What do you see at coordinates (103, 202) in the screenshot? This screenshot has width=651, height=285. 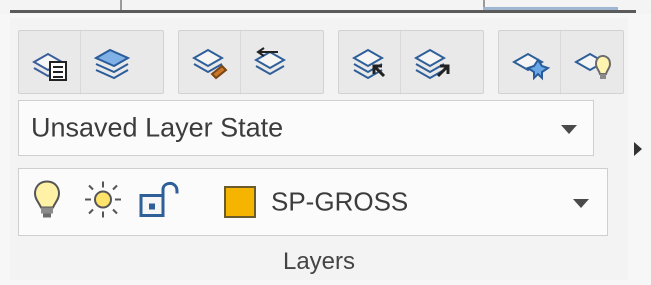 I see `sun-thaw-icon` at bounding box center [103, 202].